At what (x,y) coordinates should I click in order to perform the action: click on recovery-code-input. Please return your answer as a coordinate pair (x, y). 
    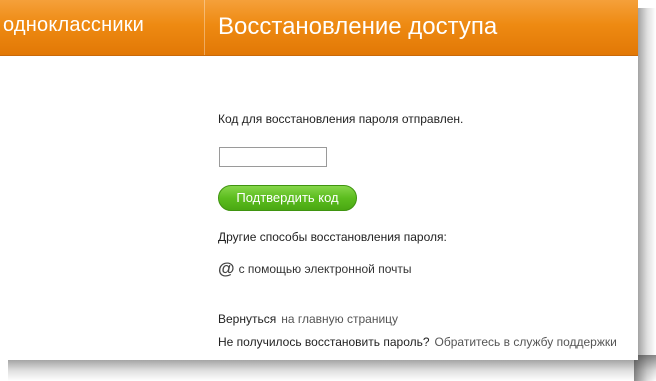
    Looking at the image, I should click on (273, 157).